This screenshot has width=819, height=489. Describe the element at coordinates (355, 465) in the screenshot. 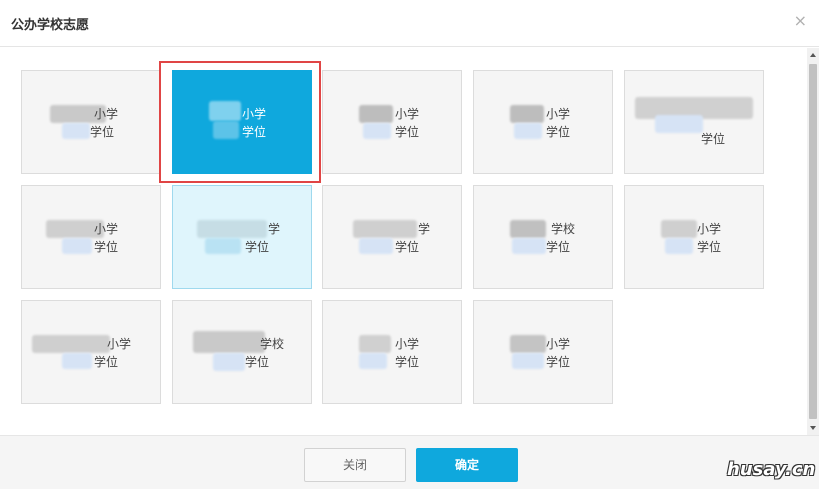

I see `close-button: 关闭` at that location.